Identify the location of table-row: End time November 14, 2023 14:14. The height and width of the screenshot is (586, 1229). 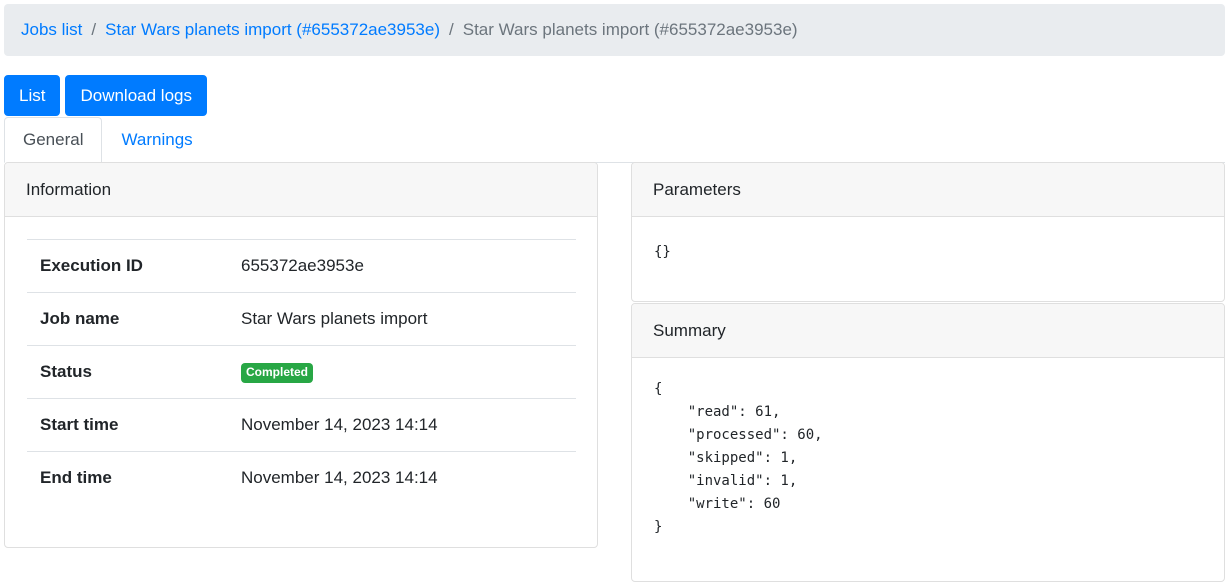
(301, 478).